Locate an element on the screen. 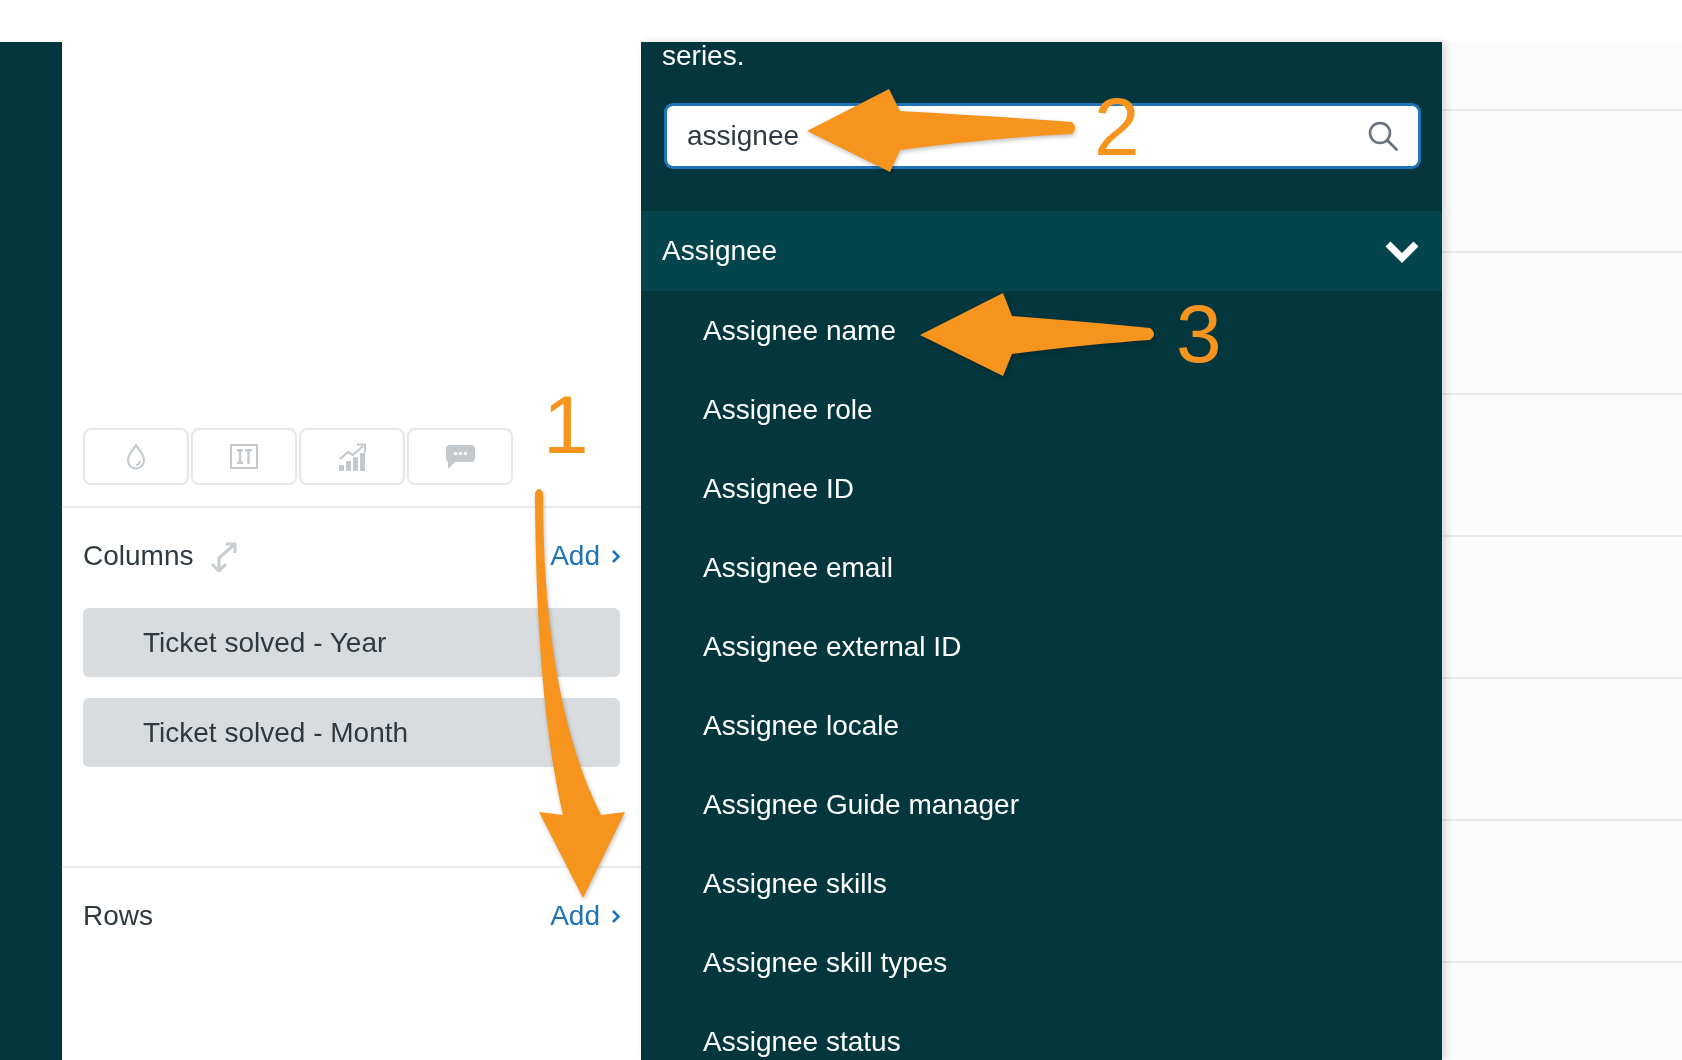  section-title: Columns is located at coordinates (138, 556).